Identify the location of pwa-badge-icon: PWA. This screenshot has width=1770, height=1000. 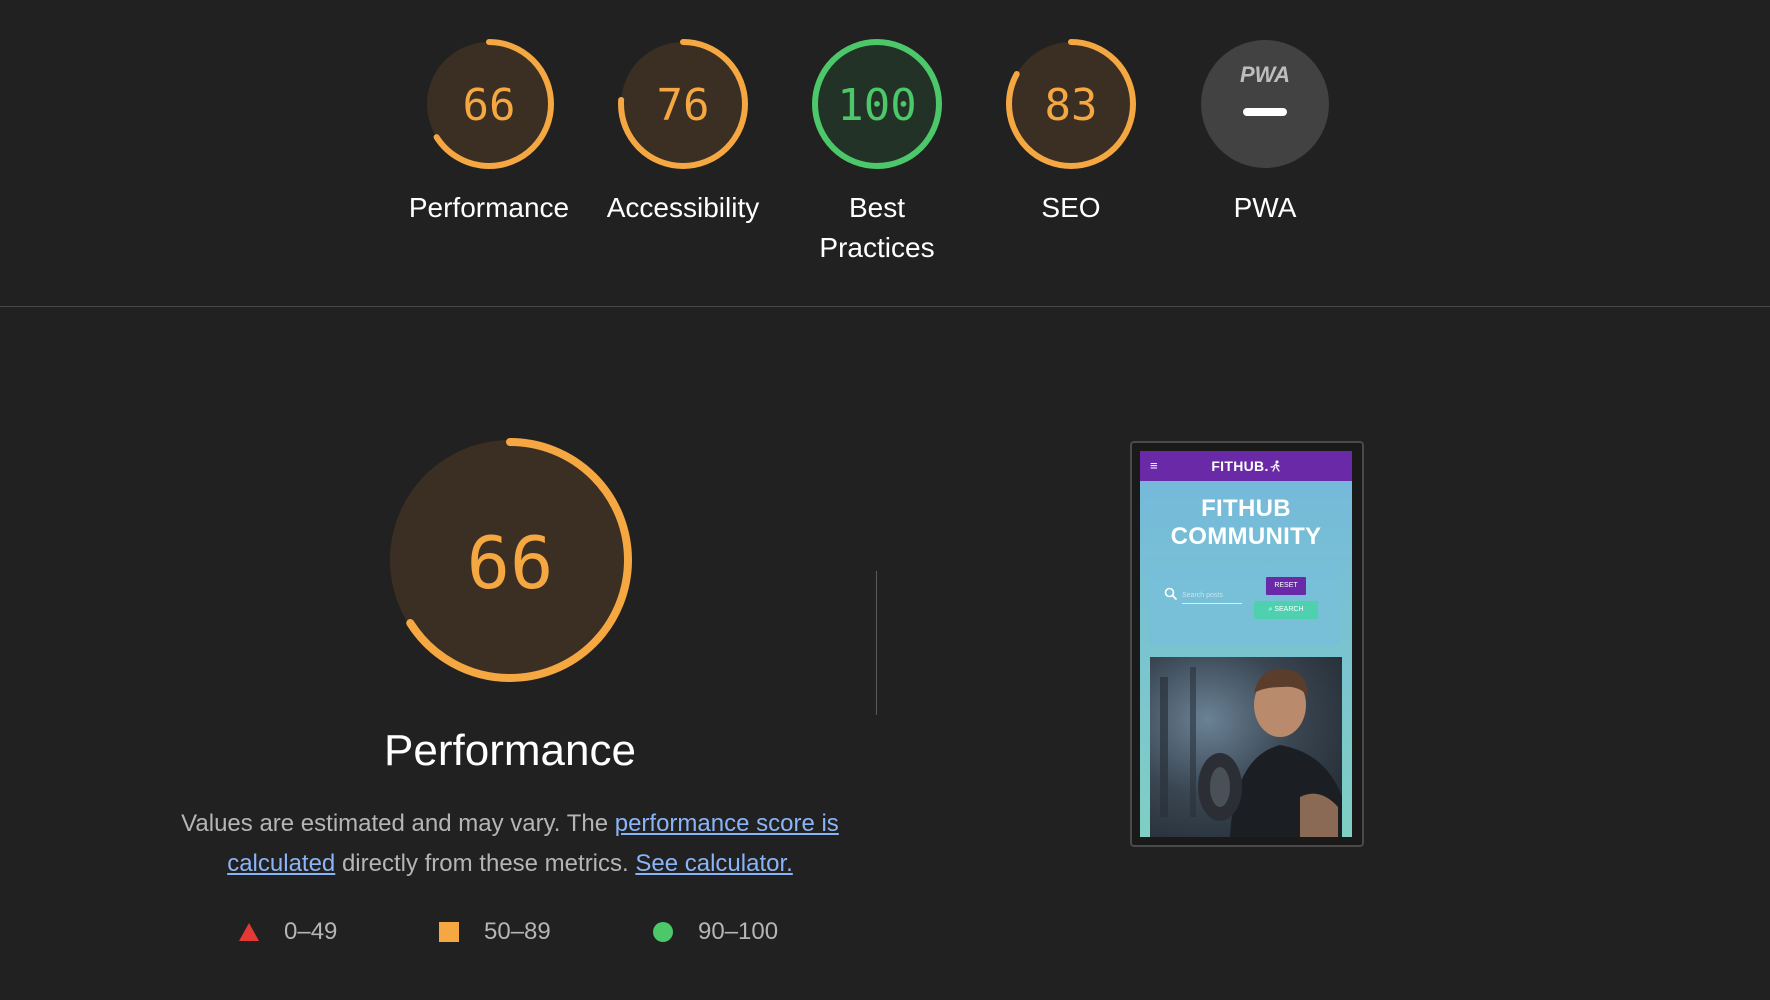
(1265, 74).